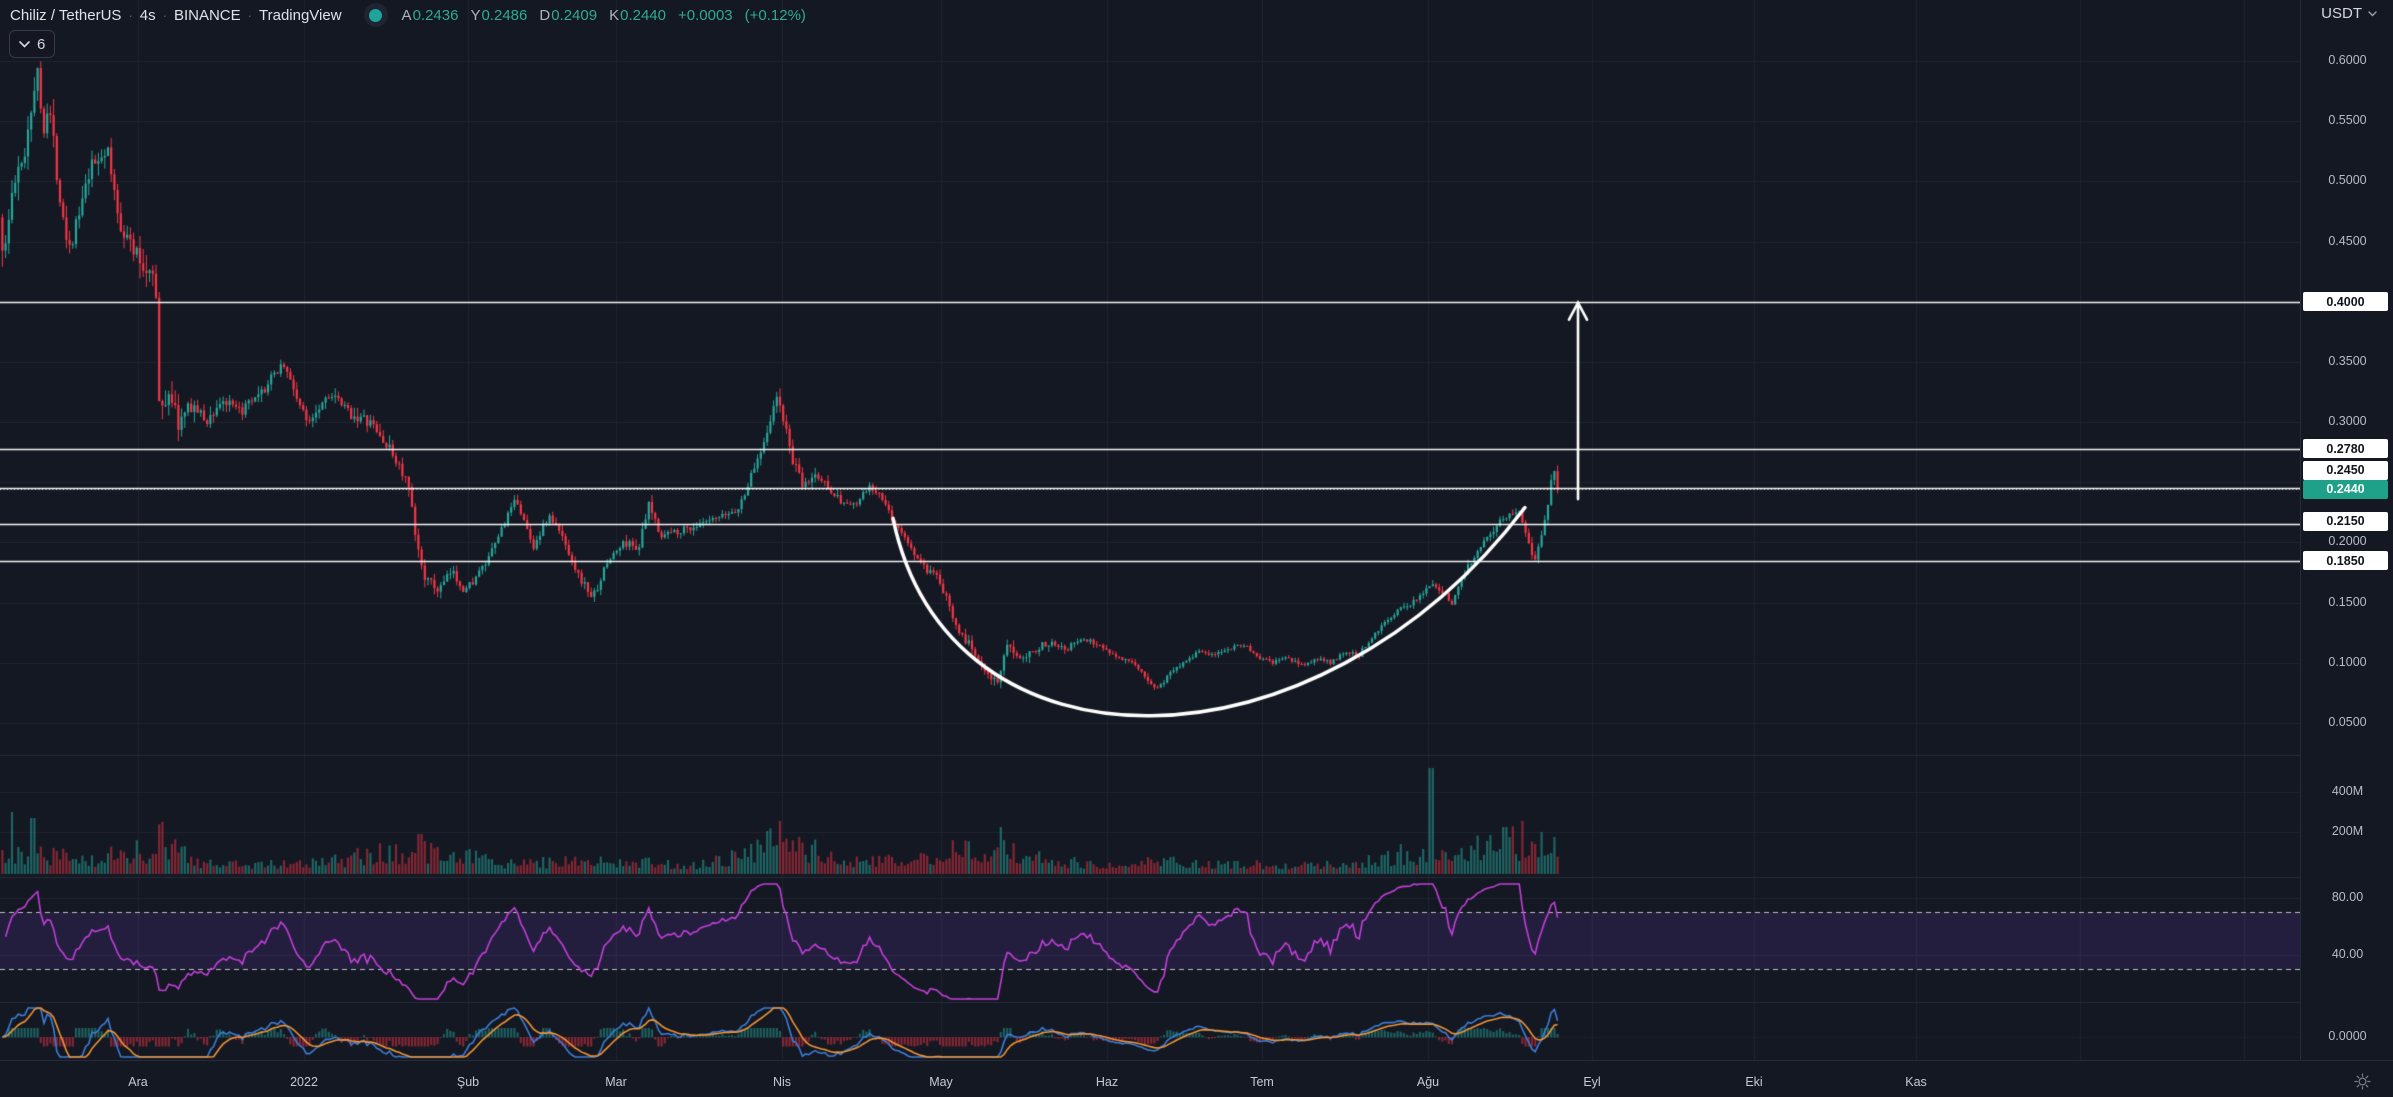 This screenshot has height=1097, width=2393. What do you see at coordinates (435, 15) in the screenshot?
I see `open-value: 0.2436` at bounding box center [435, 15].